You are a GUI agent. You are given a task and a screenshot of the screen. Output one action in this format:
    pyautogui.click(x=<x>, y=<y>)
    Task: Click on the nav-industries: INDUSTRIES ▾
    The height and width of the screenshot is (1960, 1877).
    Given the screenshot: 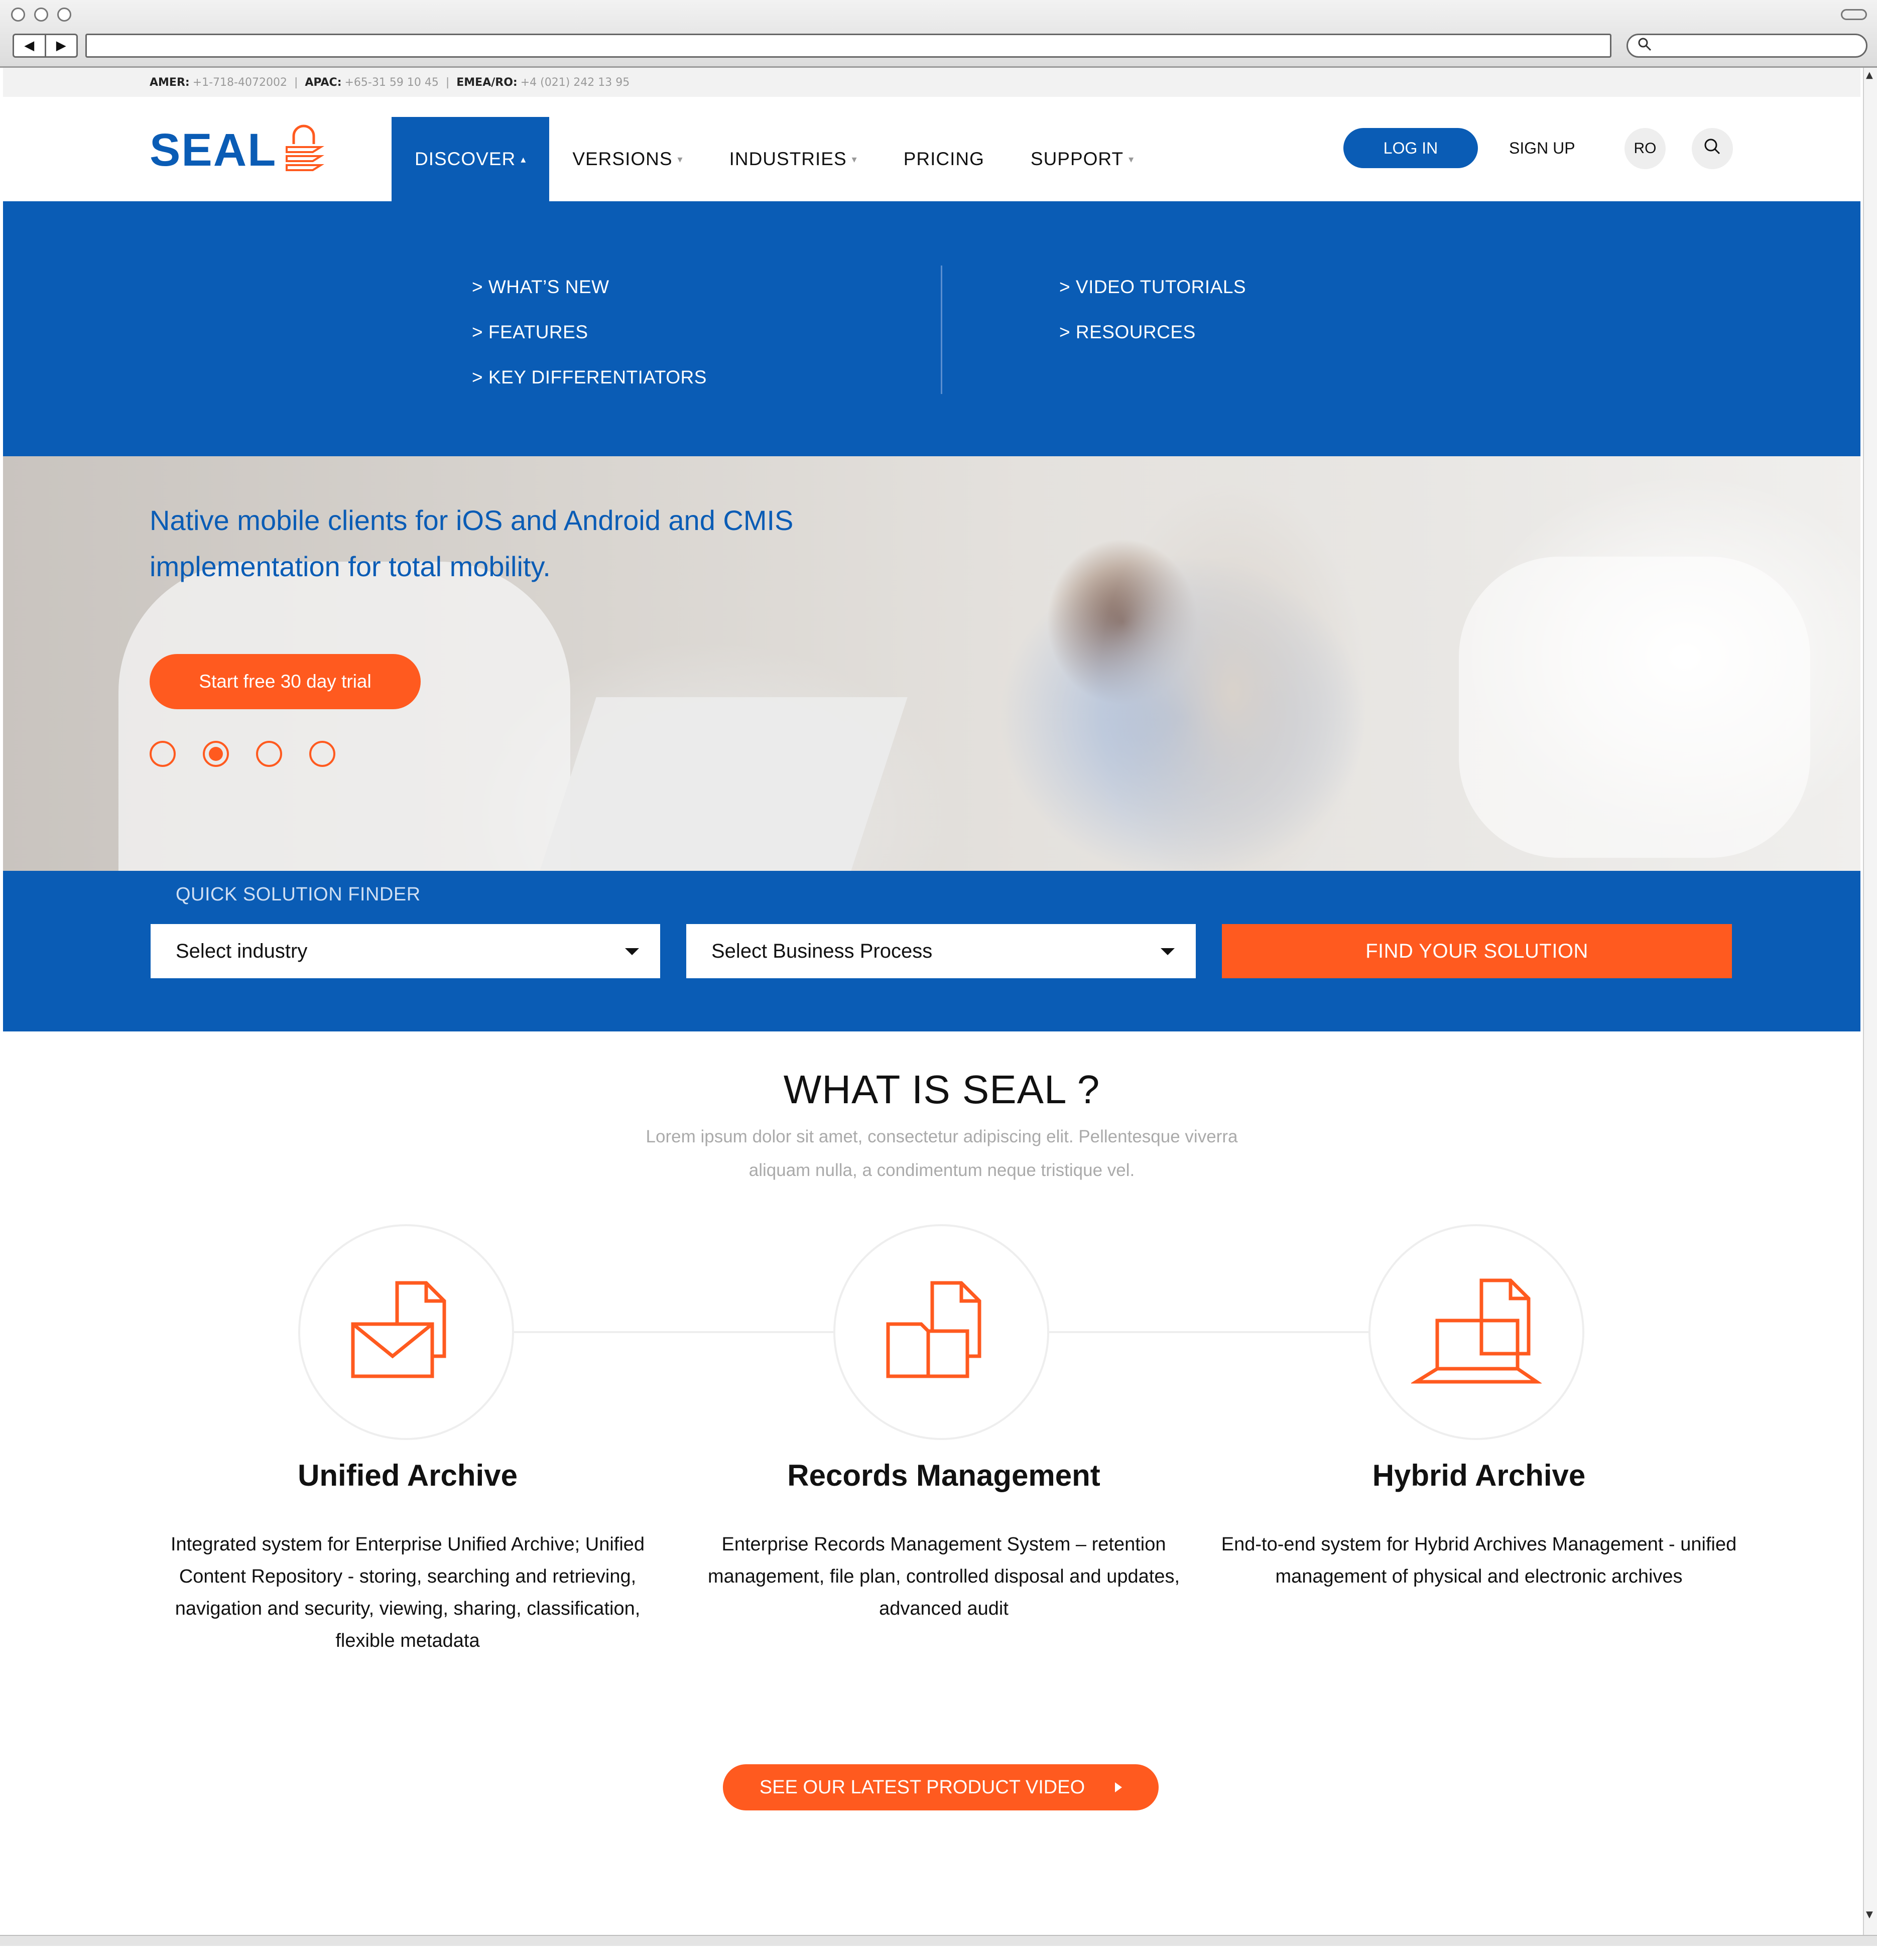 What is the action you would take?
    pyautogui.click(x=794, y=159)
    